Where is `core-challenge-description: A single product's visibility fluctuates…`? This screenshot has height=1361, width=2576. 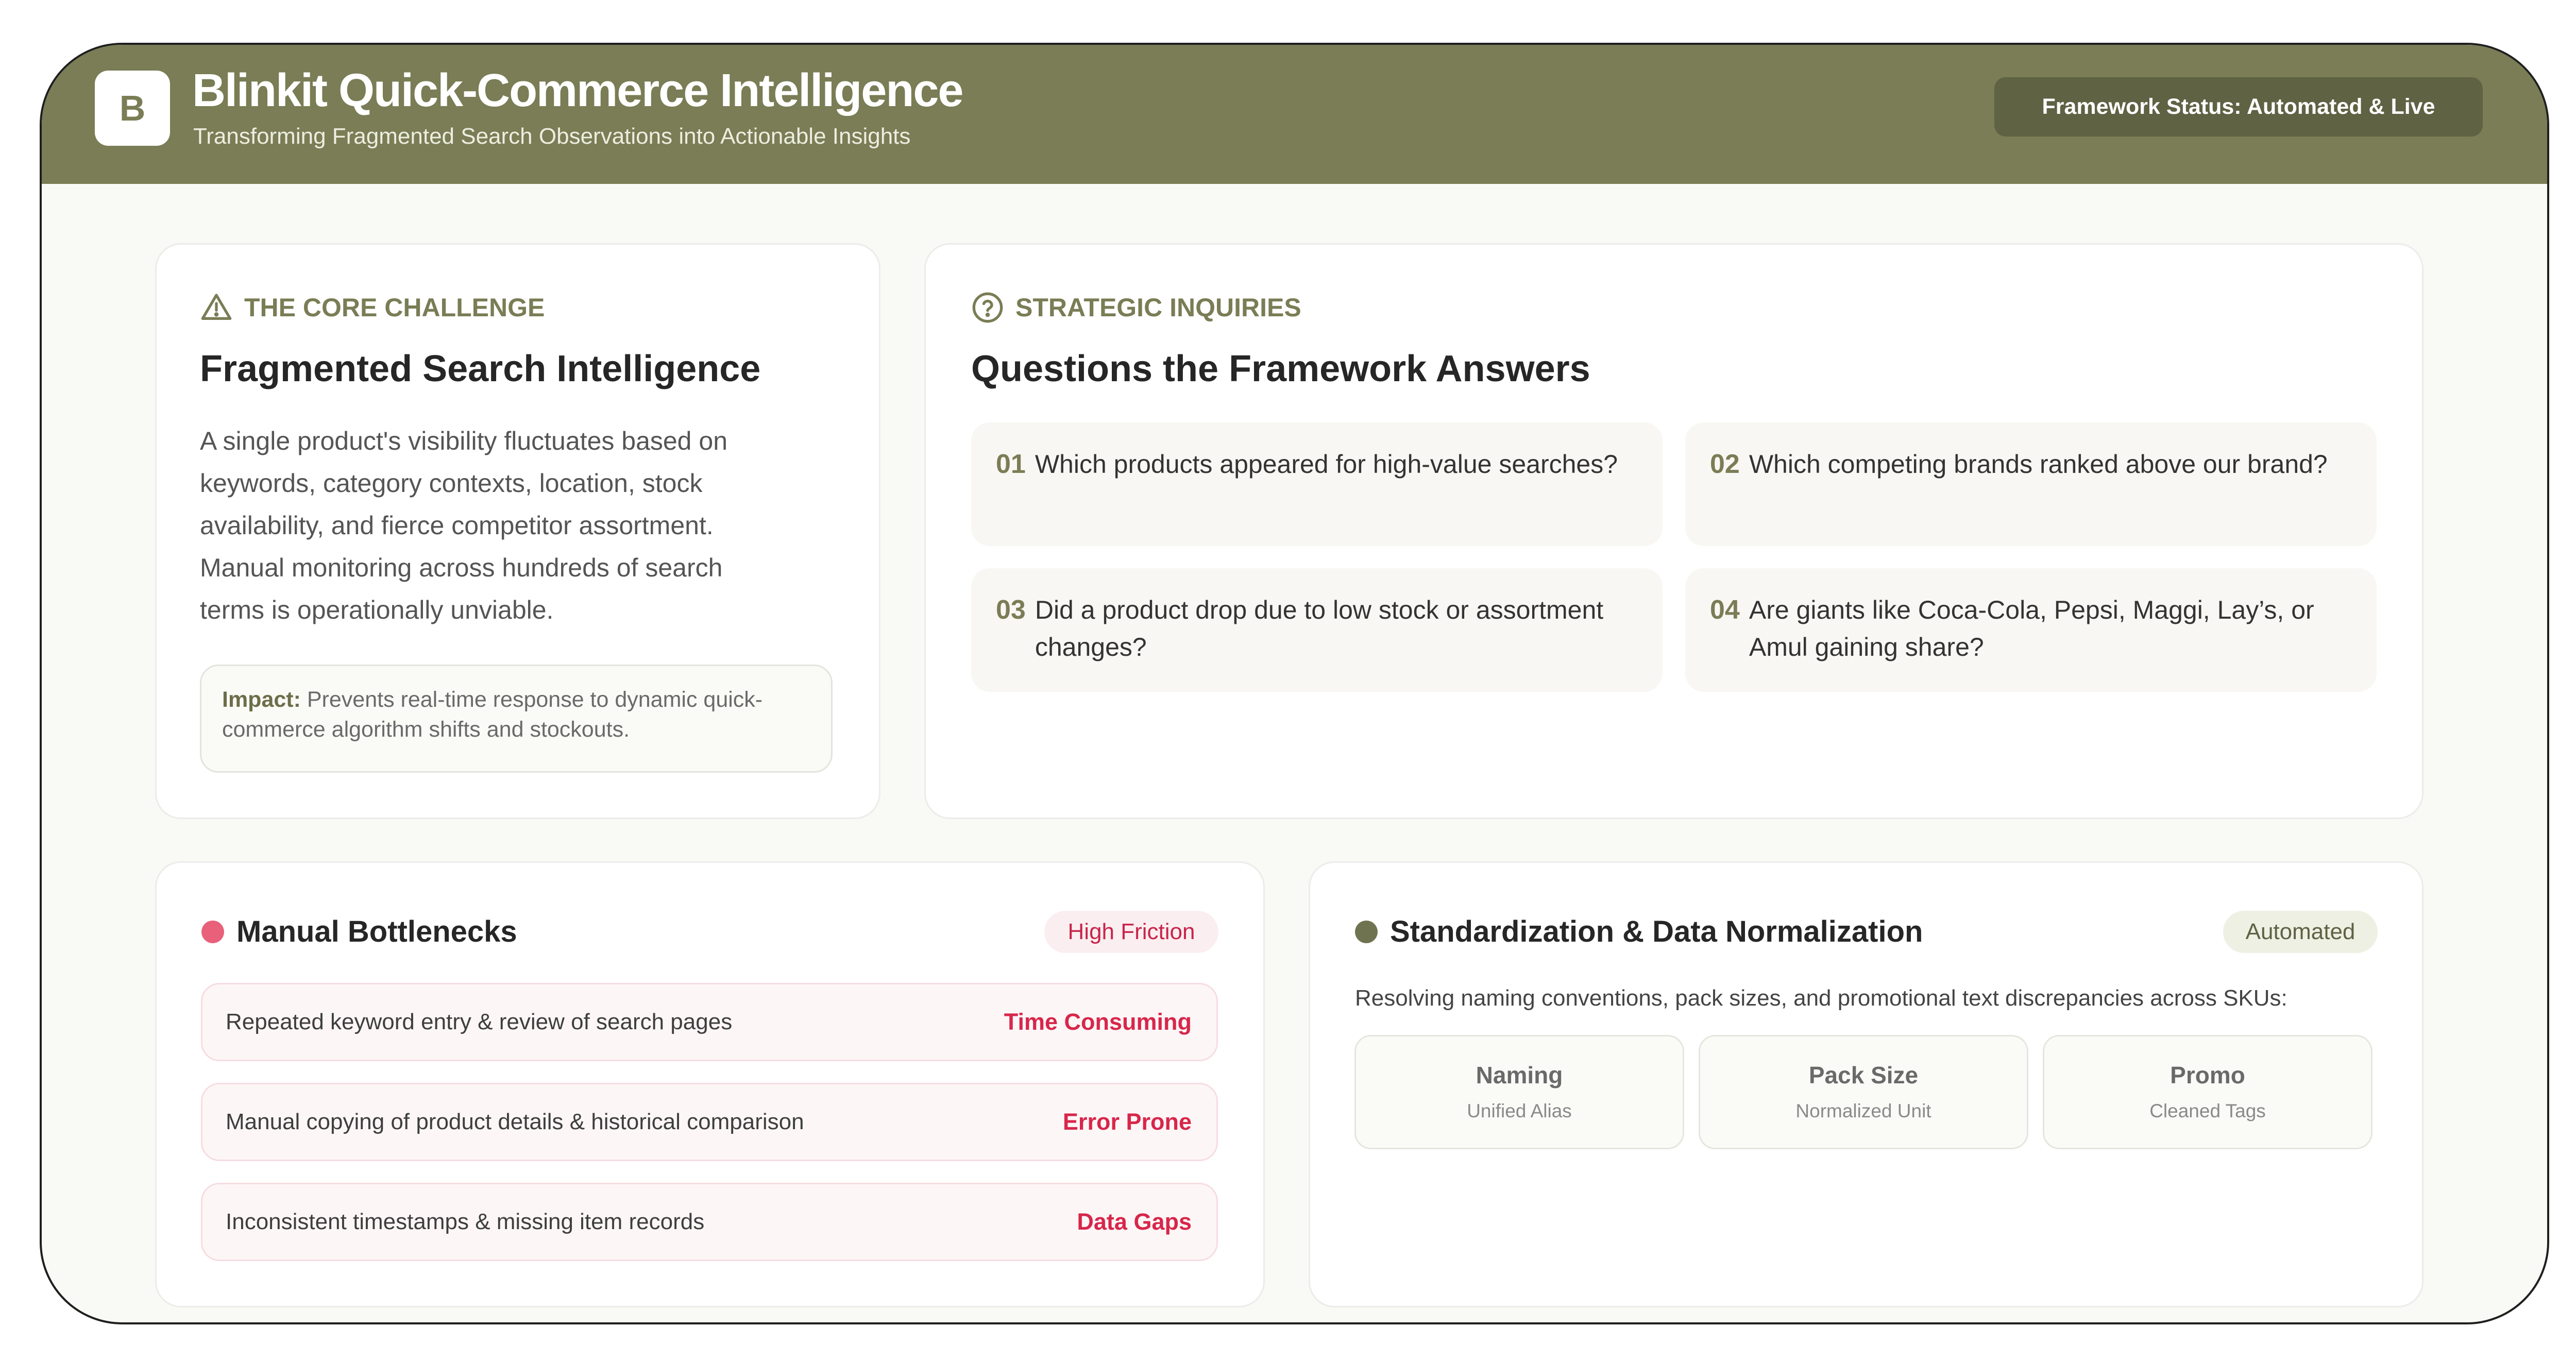
core-challenge-description: A single product's visibility fluctuates… is located at coordinates (524, 525).